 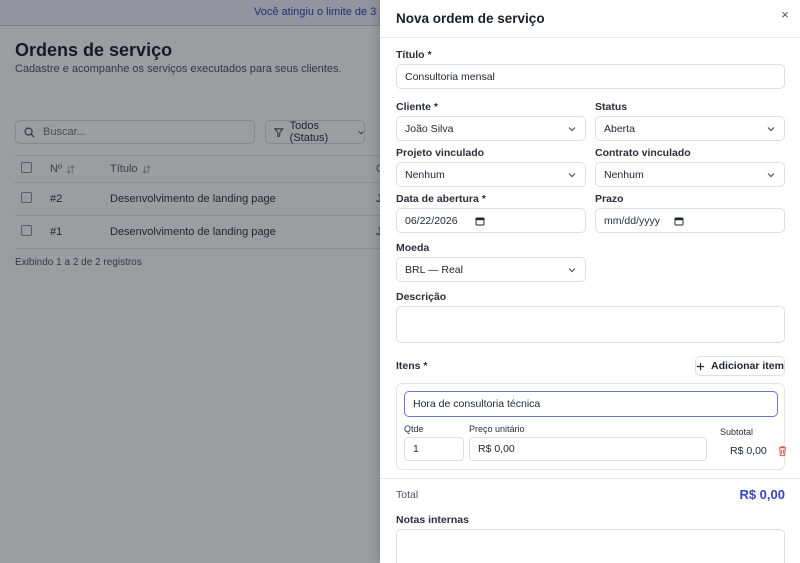 I want to click on sheet-header: Nova ordem de serviço ×, so click(x=590, y=19).